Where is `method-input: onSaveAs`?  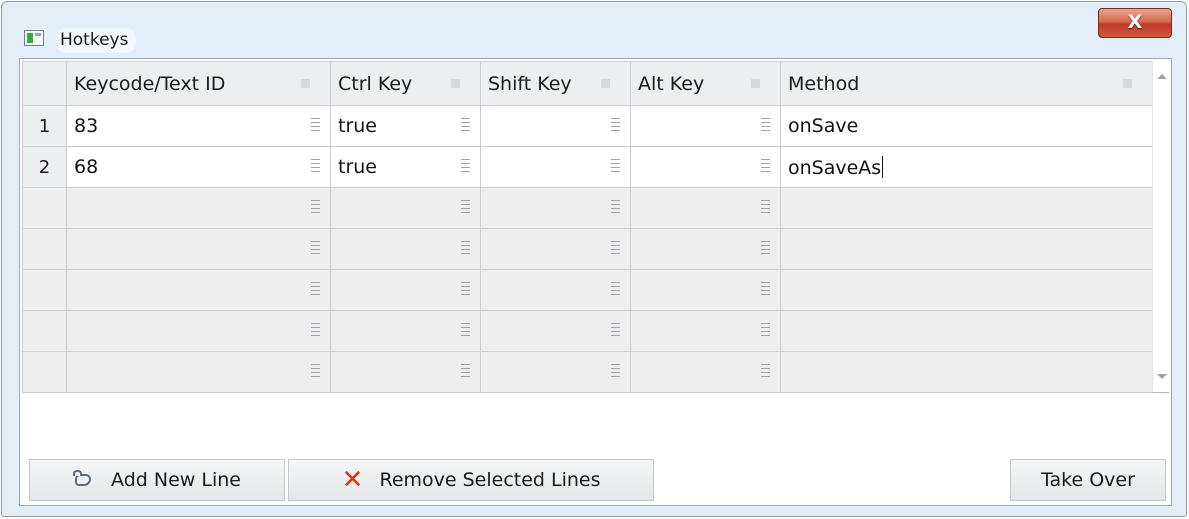
method-input: onSaveAs is located at coordinates (834, 168).